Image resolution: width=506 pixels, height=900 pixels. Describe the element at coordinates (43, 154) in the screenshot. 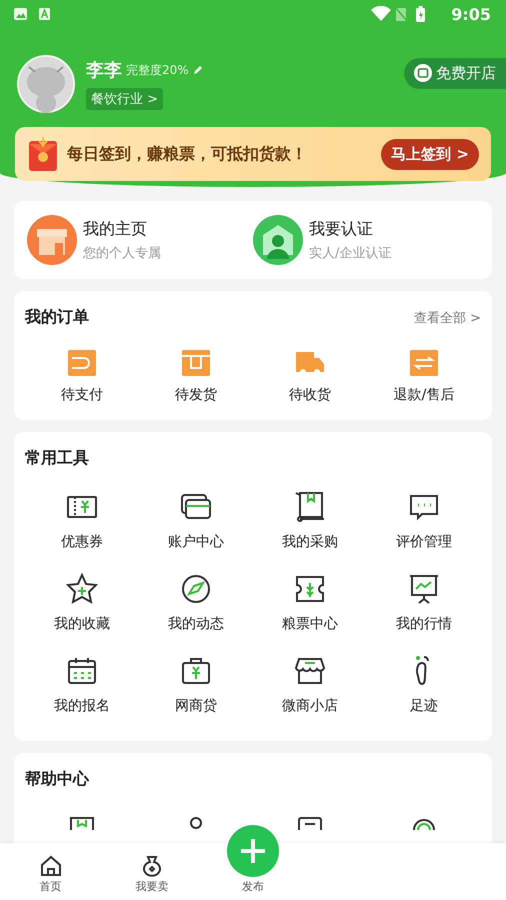

I see `envelope-icon` at that location.